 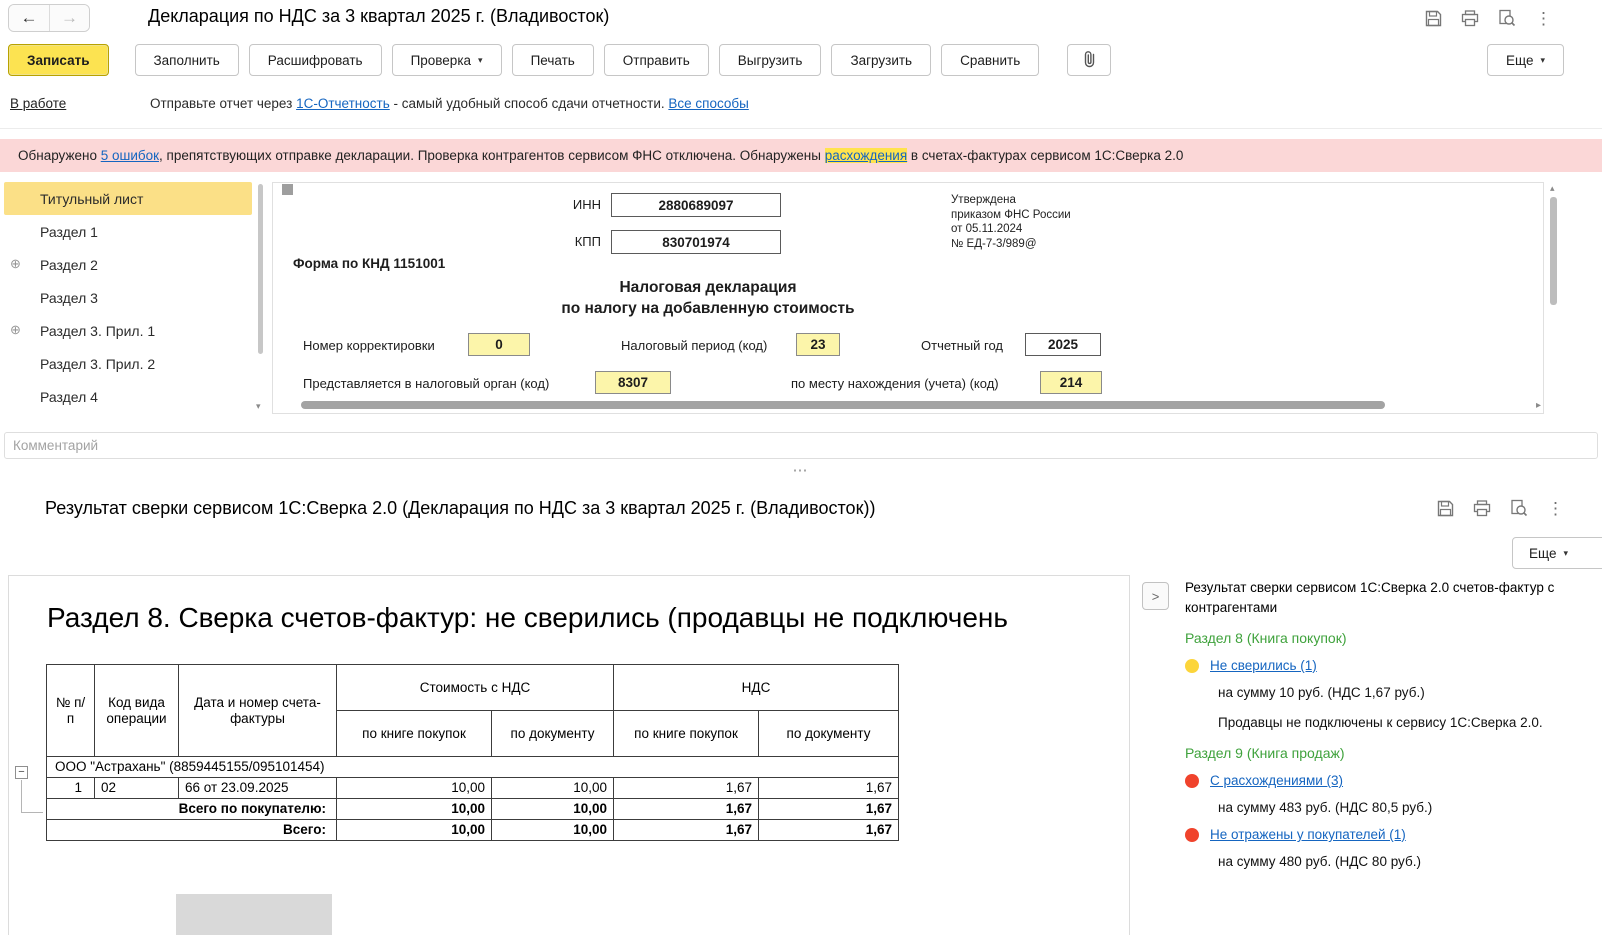 What do you see at coordinates (1308, 834) in the screenshot?
I see `not-reflected-link: Не отражены у покупателей (1)` at bounding box center [1308, 834].